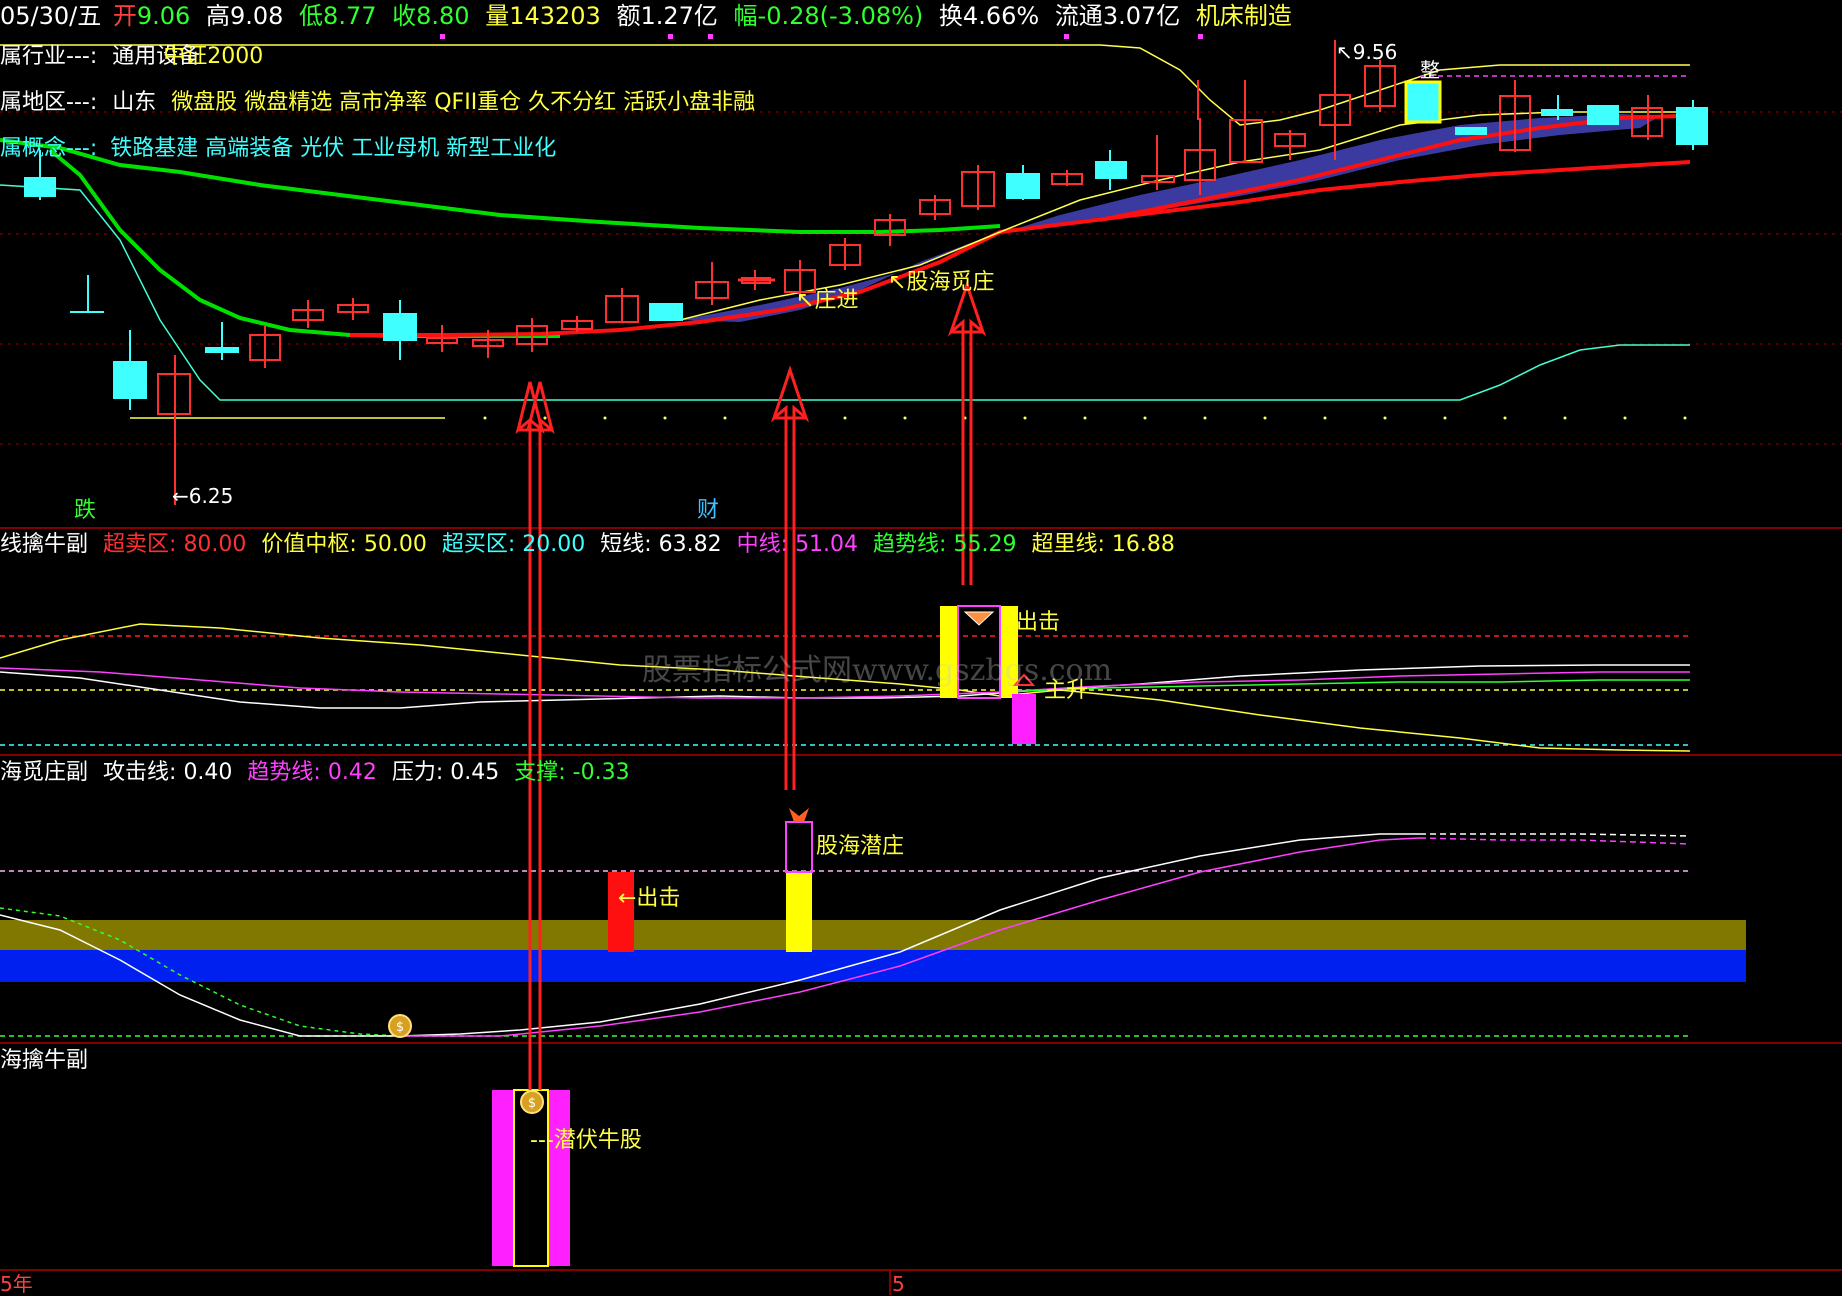  What do you see at coordinates (140, 772) in the screenshot?
I see `attack-label: 攻击线:` at bounding box center [140, 772].